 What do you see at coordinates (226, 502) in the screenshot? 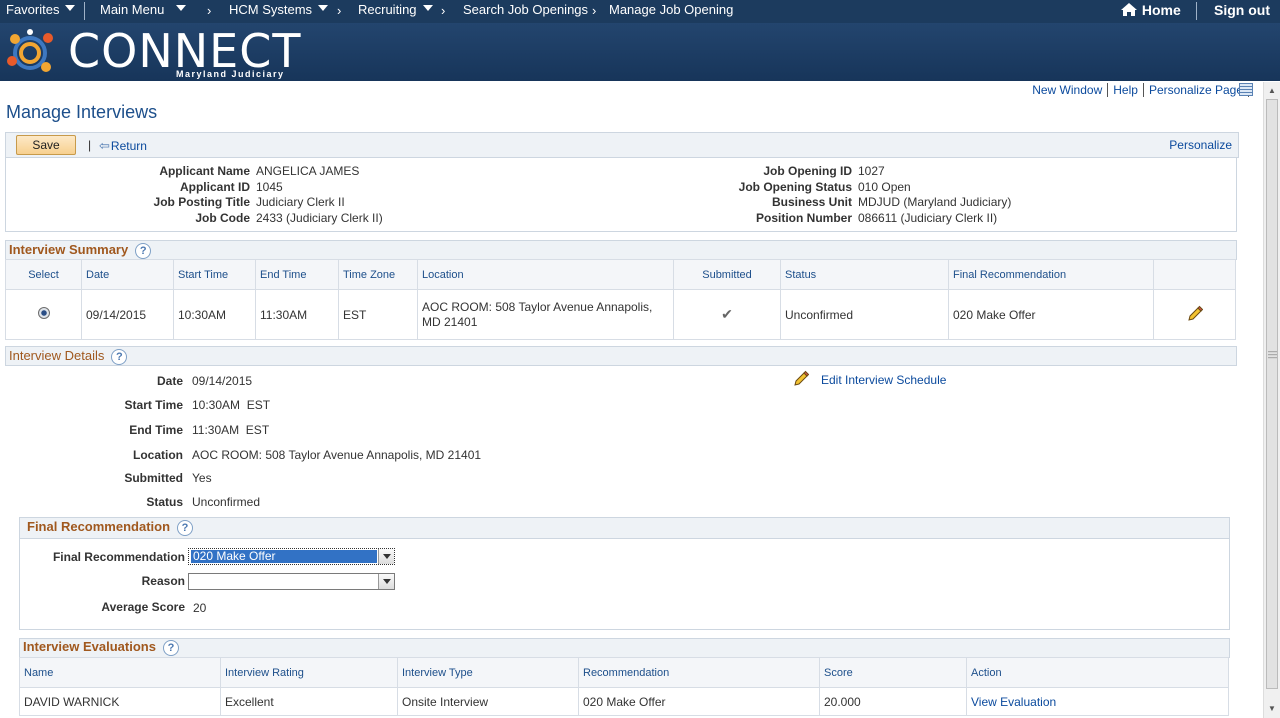
I see `status-value: Unconfirmed` at bounding box center [226, 502].